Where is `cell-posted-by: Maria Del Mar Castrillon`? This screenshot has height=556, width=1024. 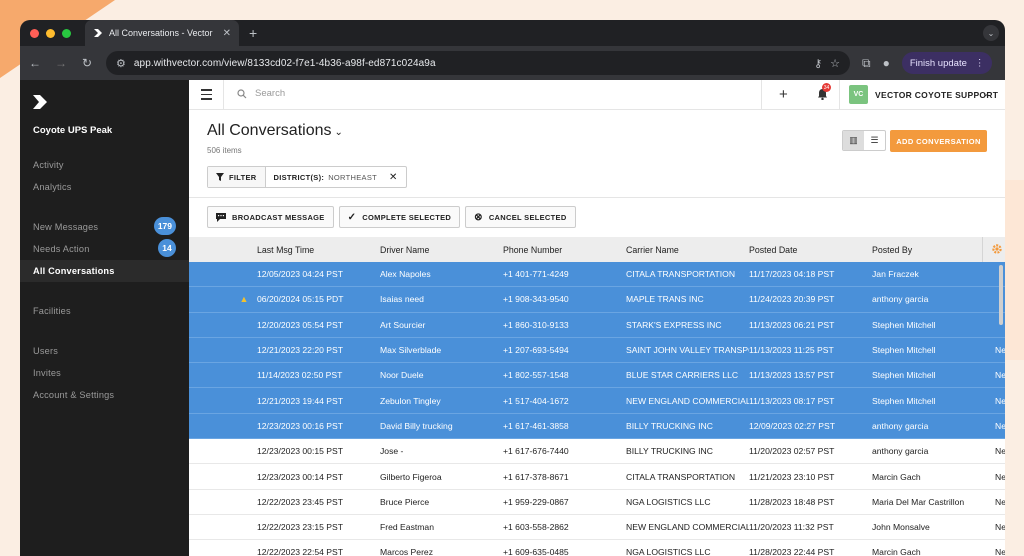
cell-posted-by: Maria Del Mar Castrillon is located at coordinates (918, 501).